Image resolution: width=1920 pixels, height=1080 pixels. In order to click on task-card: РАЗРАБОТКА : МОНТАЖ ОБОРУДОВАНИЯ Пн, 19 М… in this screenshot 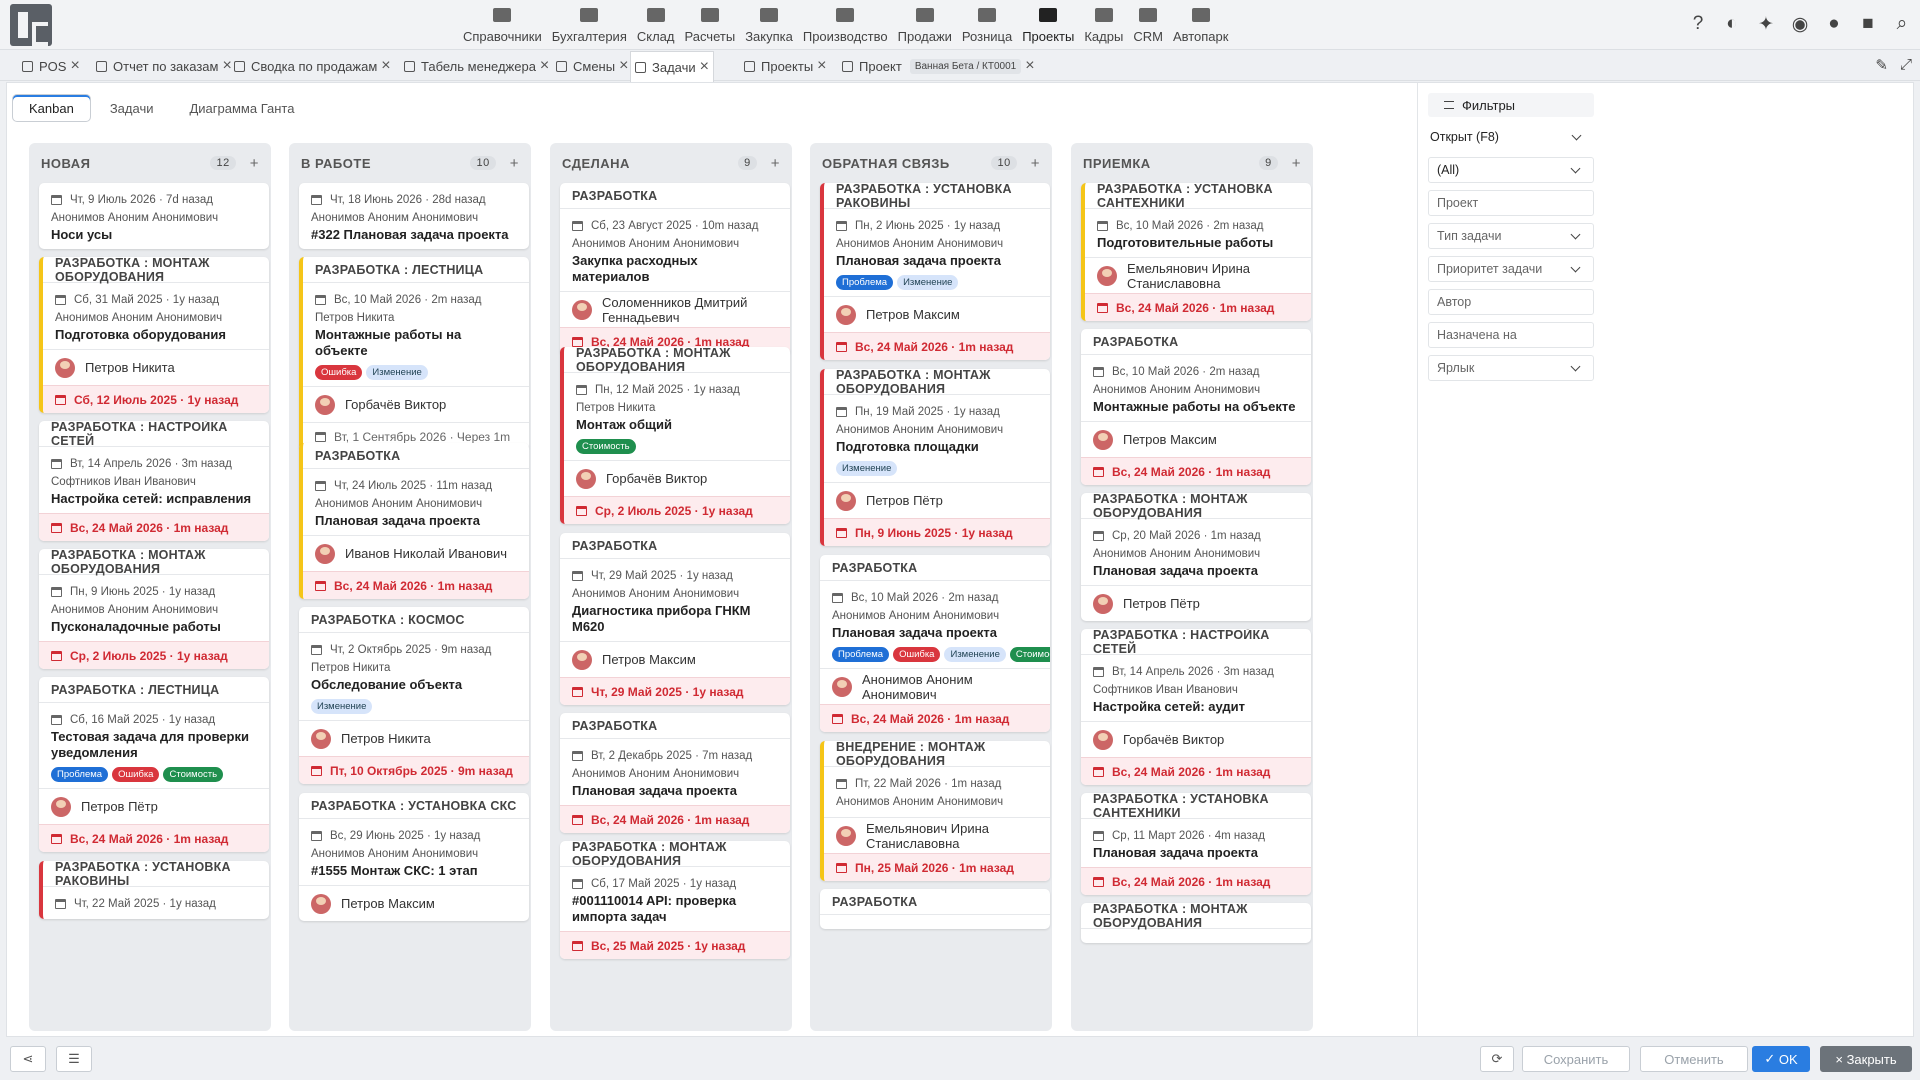, I will do `click(935, 457)`.